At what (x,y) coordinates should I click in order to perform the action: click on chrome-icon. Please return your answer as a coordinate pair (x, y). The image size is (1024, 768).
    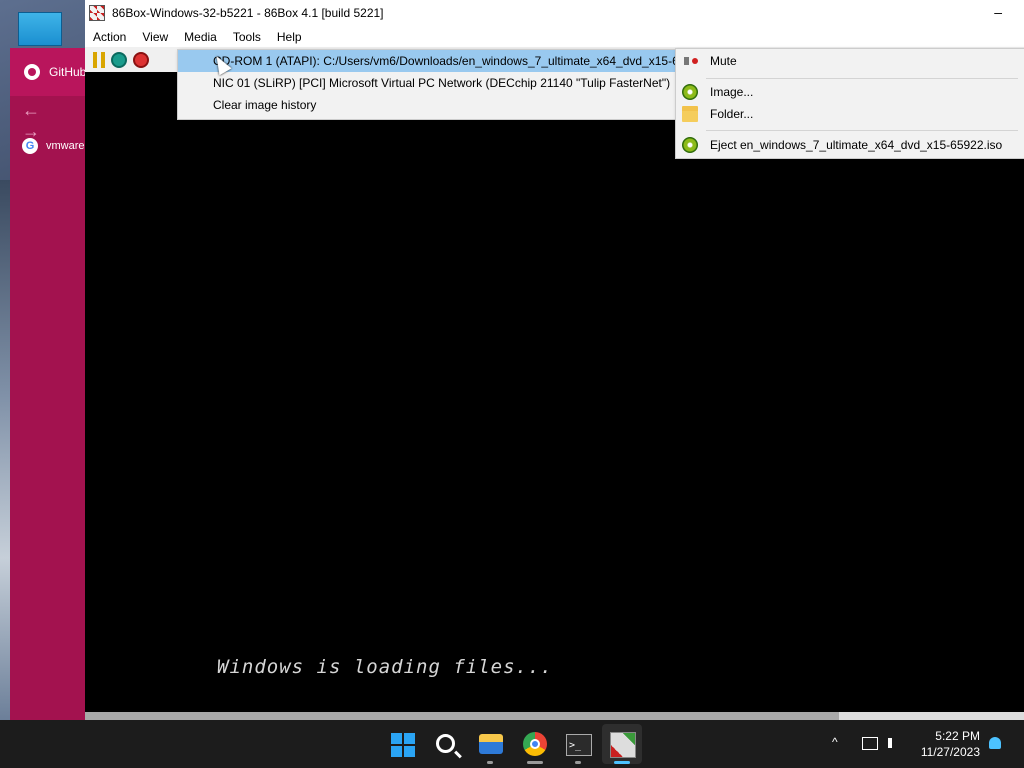
    Looking at the image, I should click on (535, 744).